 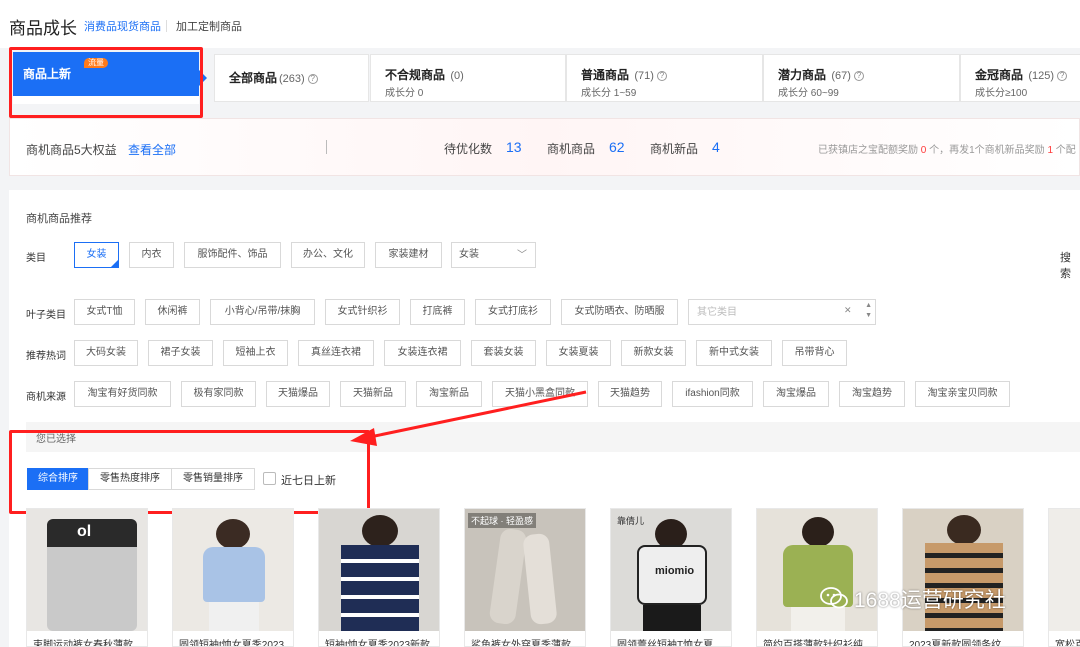 I want to click on product-card: miomio 靠倩儿 圆领蕾丝短袖T恤女夏, so click(x=671, y=577).